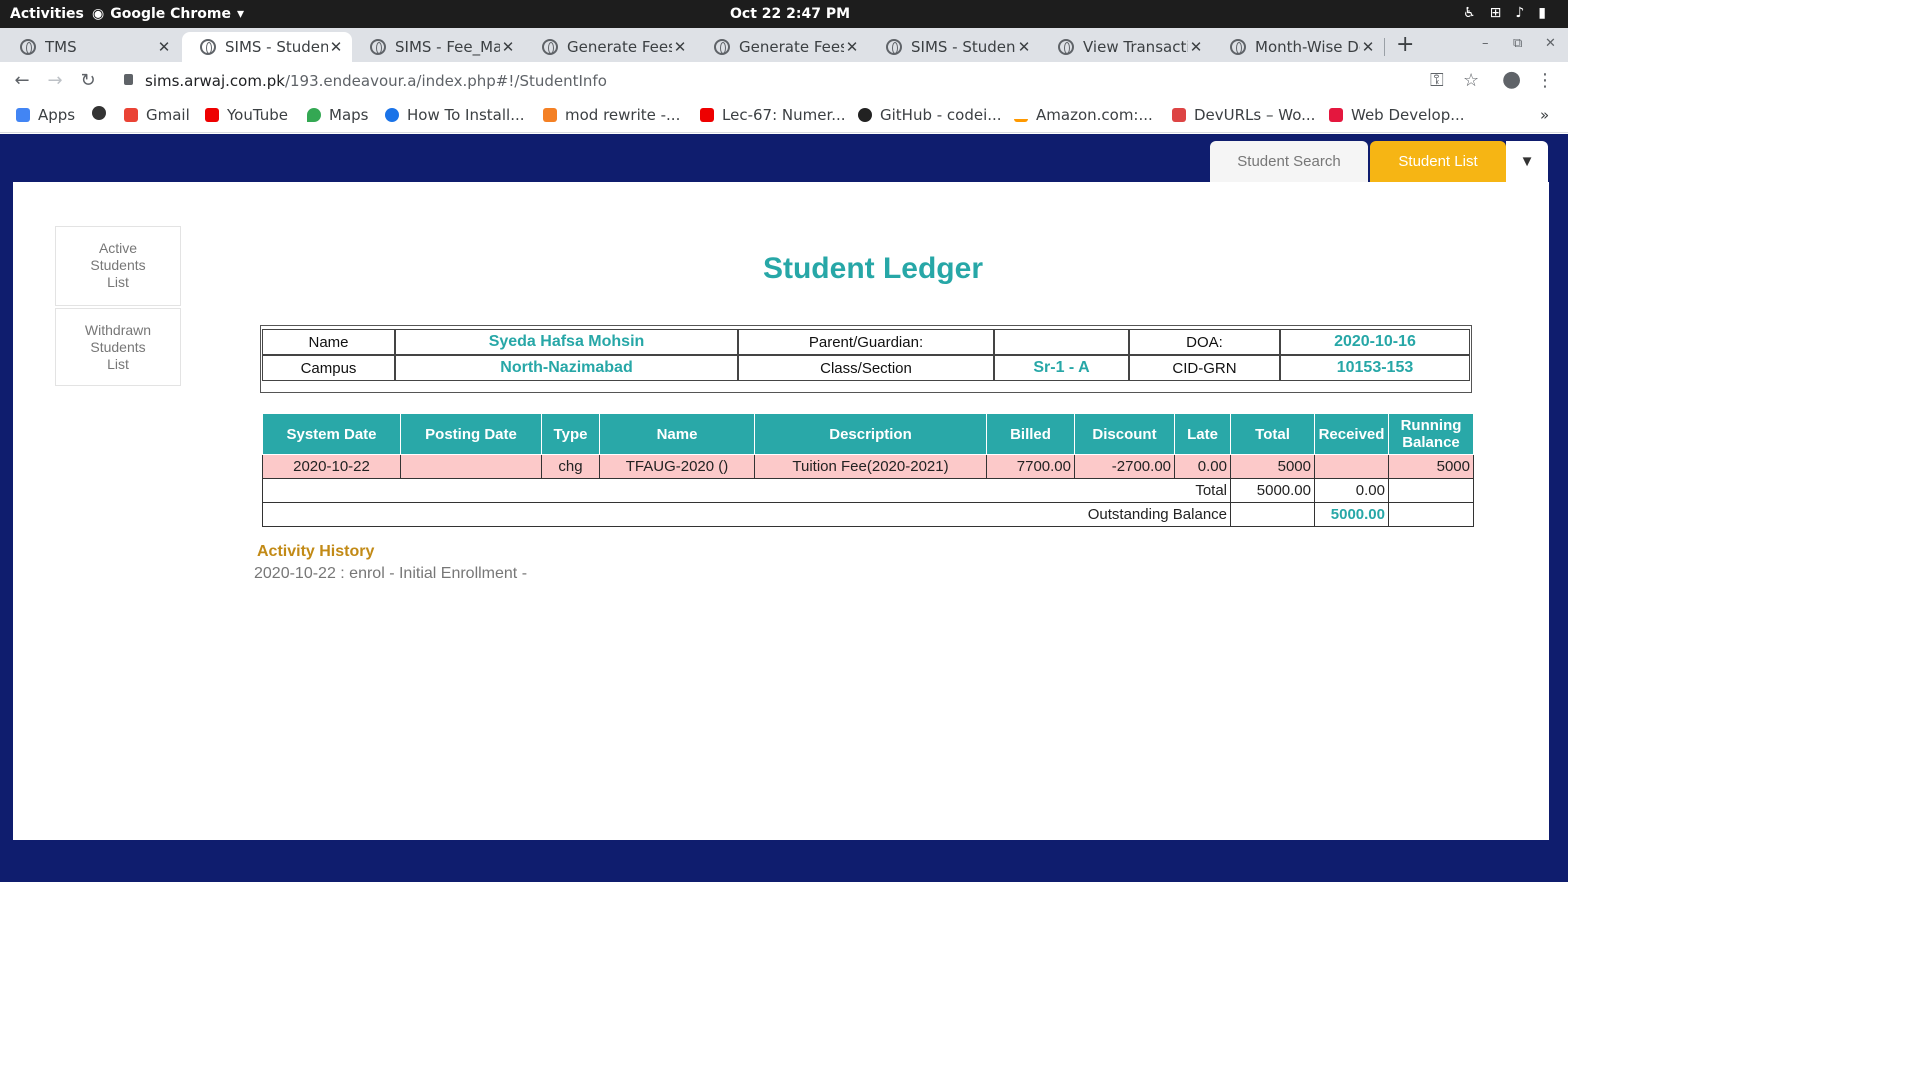  Describe the element at coordinates (566, 342) in the screenshot. I see `student-name: Syeda Hafsa Mohsin` at that location.